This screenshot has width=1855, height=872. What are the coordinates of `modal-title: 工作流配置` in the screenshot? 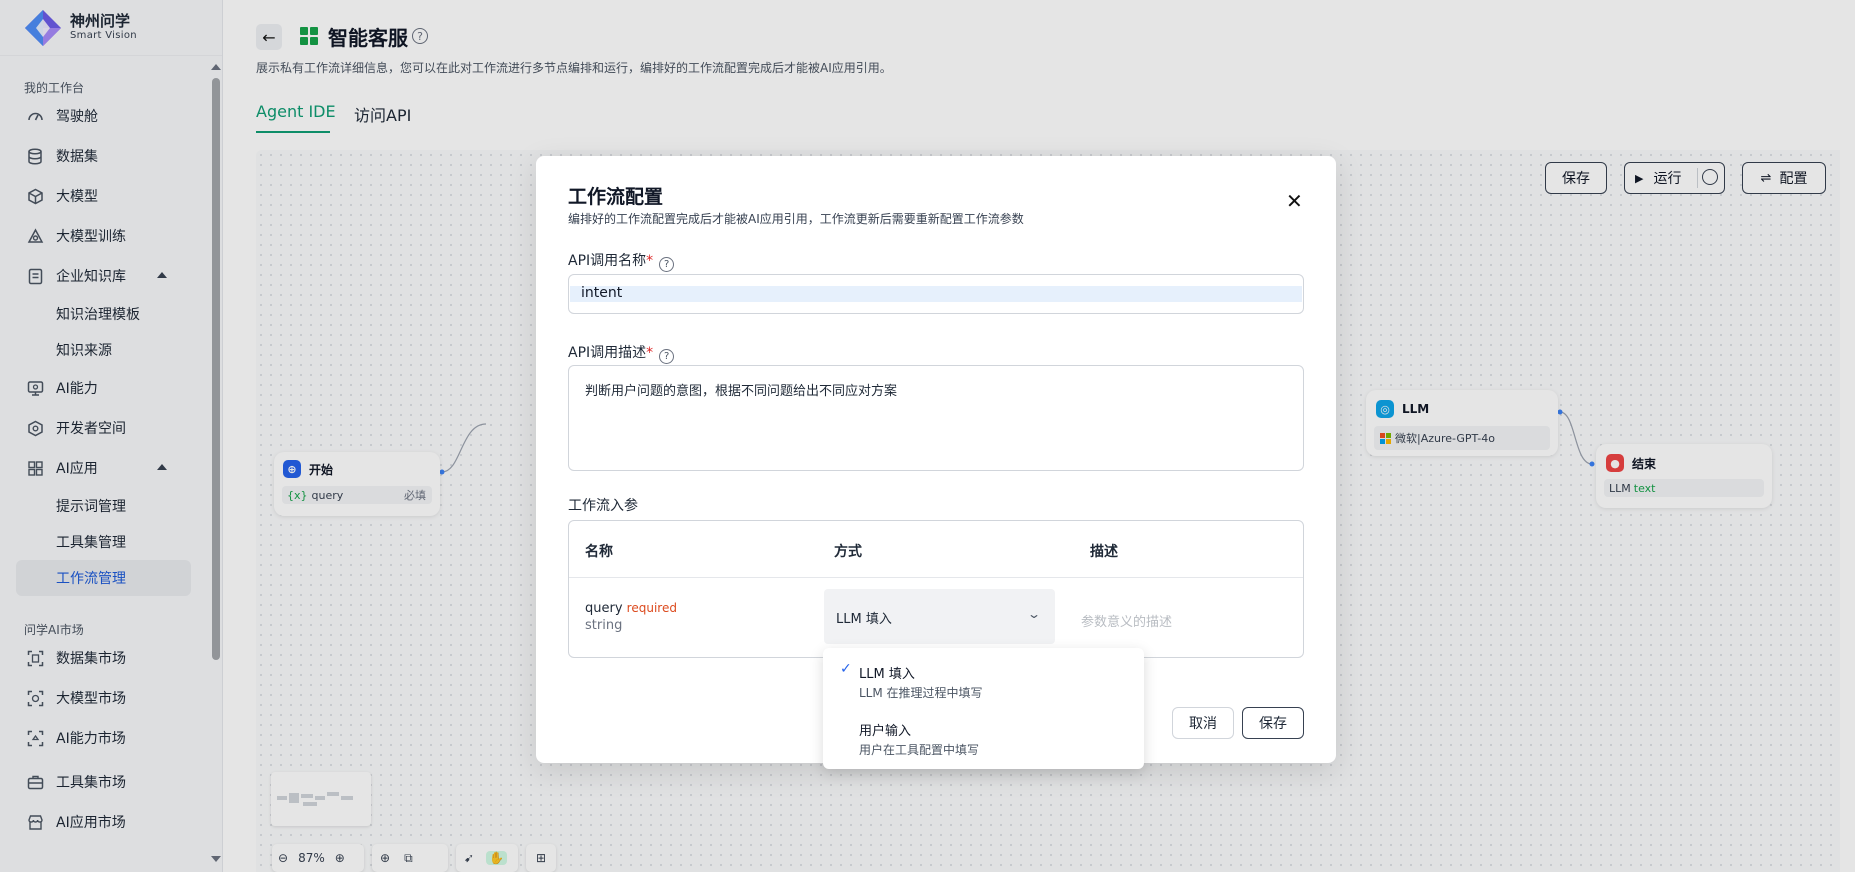 It's located at (616, 197).